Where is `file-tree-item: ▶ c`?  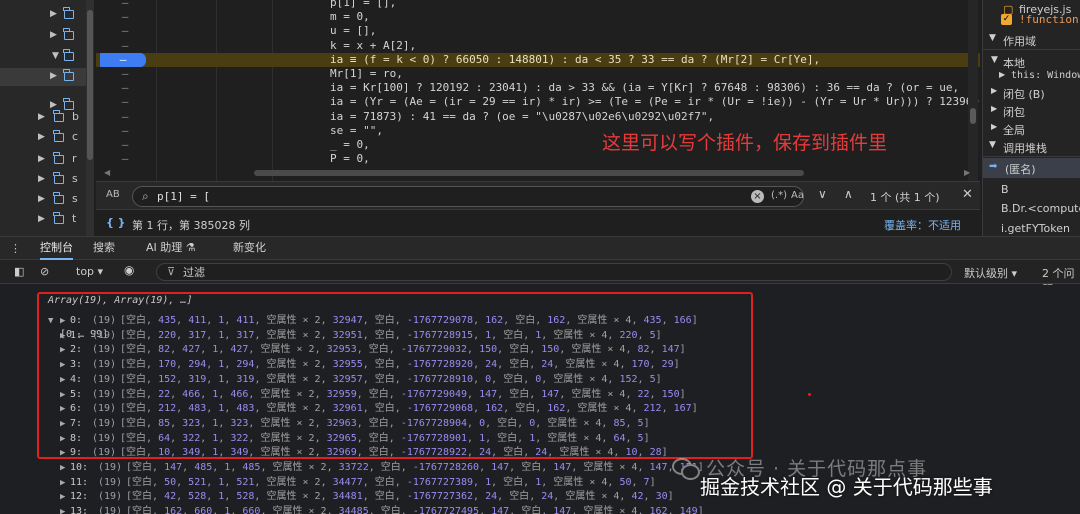 file-tree-item: ▶ c is located at coordinates (44, 138).